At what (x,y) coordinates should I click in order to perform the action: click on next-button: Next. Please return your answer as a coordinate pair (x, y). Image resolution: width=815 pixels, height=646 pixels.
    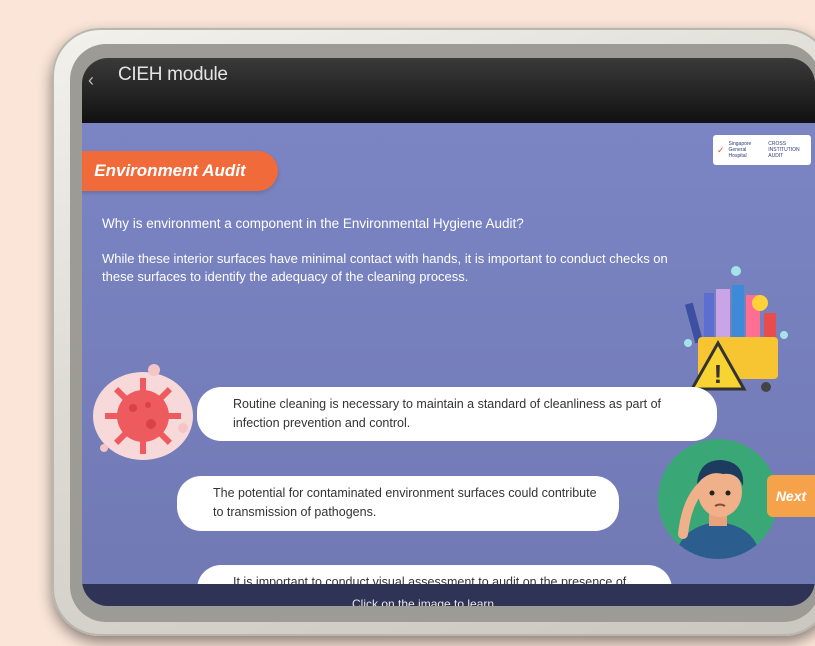
    Looking at the image, I should click on (791, 496).